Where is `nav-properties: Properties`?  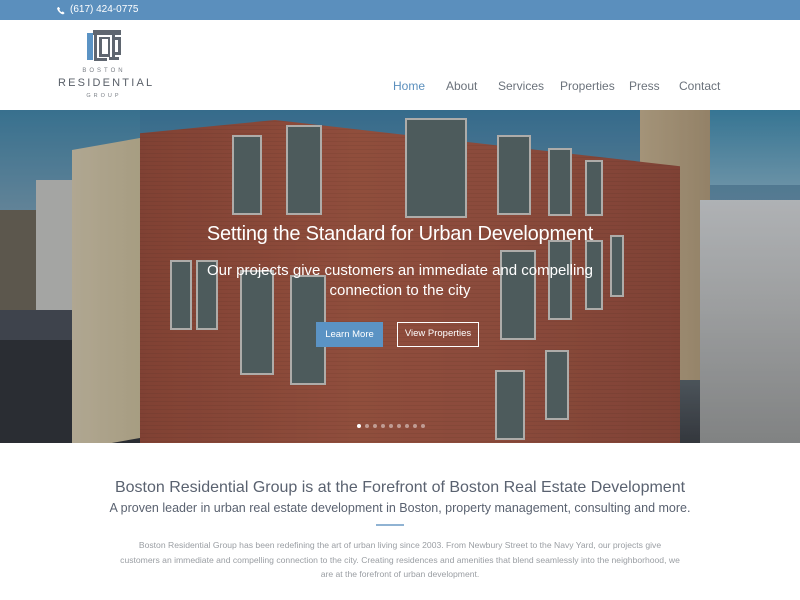 nav-properties: Properties is located at coordinates (587, 86).